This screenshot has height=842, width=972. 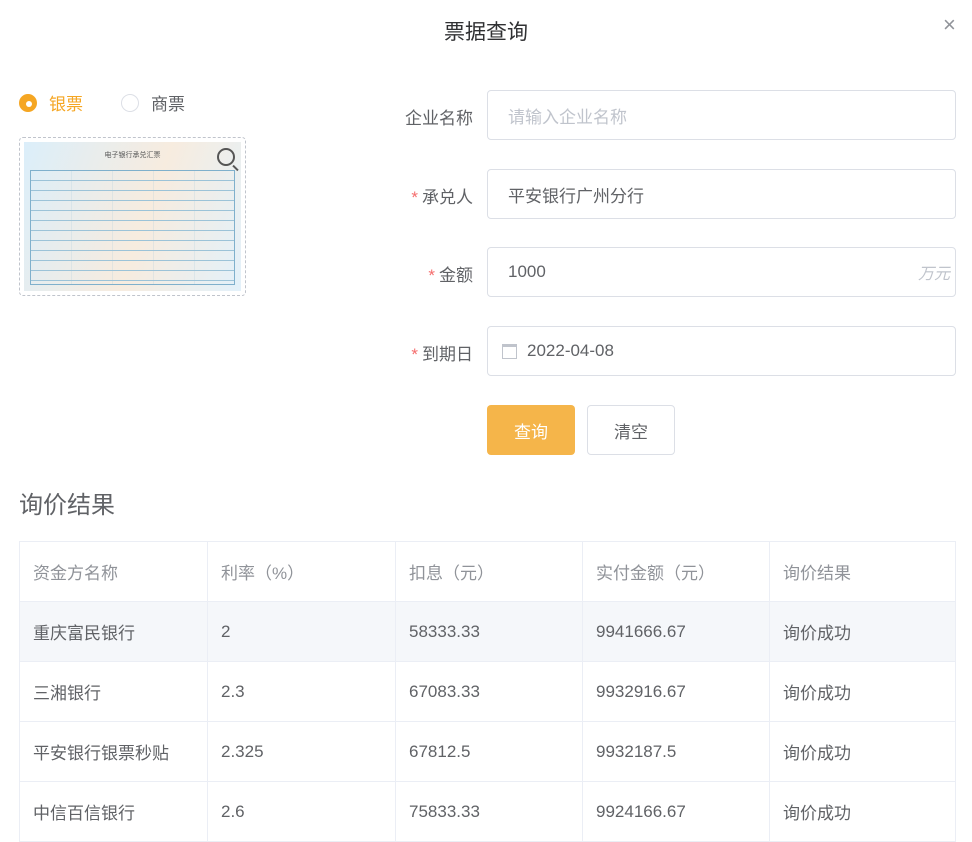 I want to click on table-cell: 58333.33, so click(x=489, y=631).